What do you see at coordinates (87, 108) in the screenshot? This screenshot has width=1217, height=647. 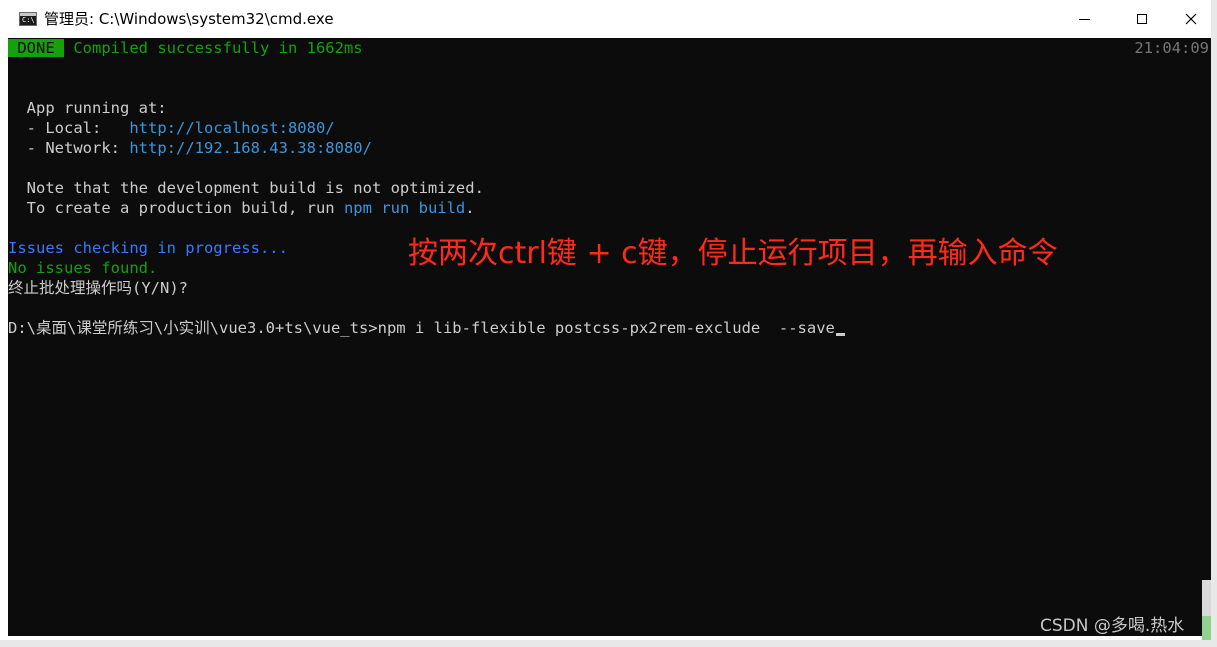 I see `app-running-line: App running at:` at bounding box center [87, 108].